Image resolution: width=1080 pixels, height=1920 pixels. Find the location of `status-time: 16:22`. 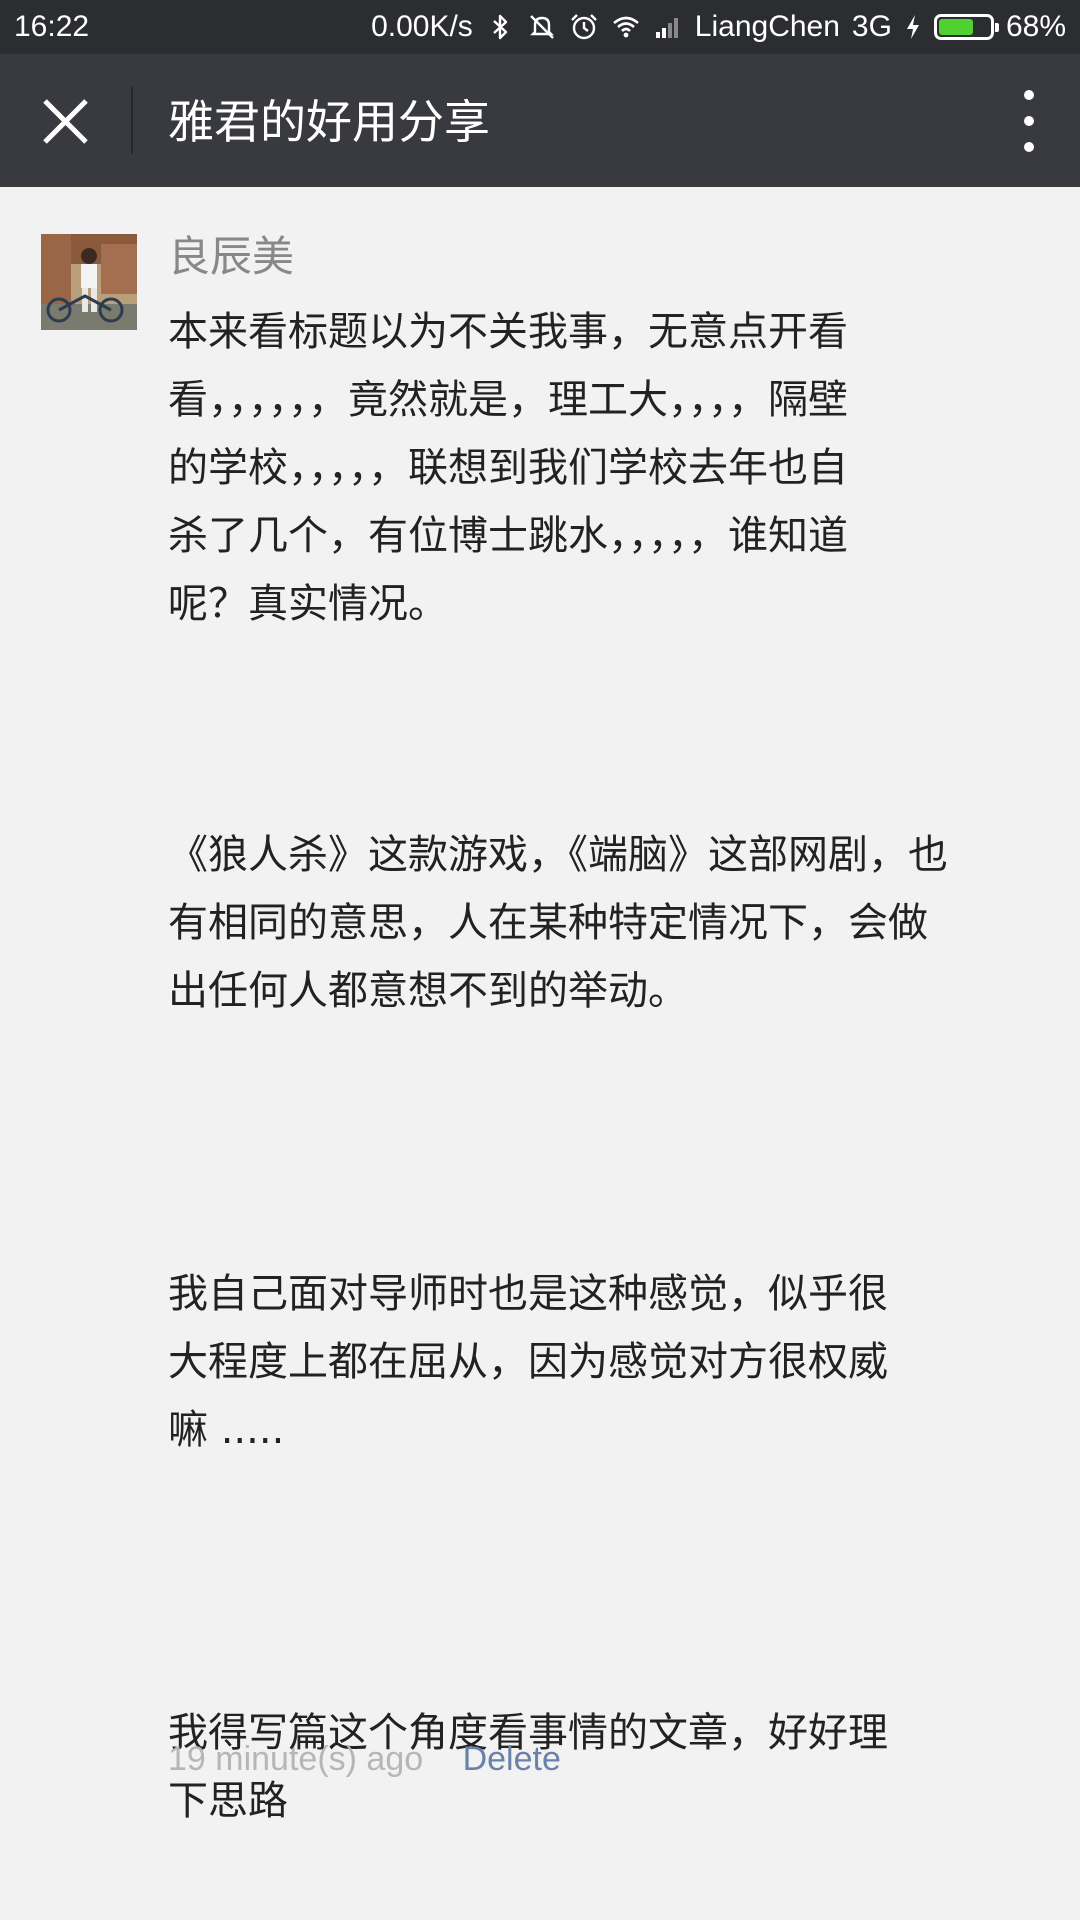

status-time: 16:22 is located at coordinates (52, 26).